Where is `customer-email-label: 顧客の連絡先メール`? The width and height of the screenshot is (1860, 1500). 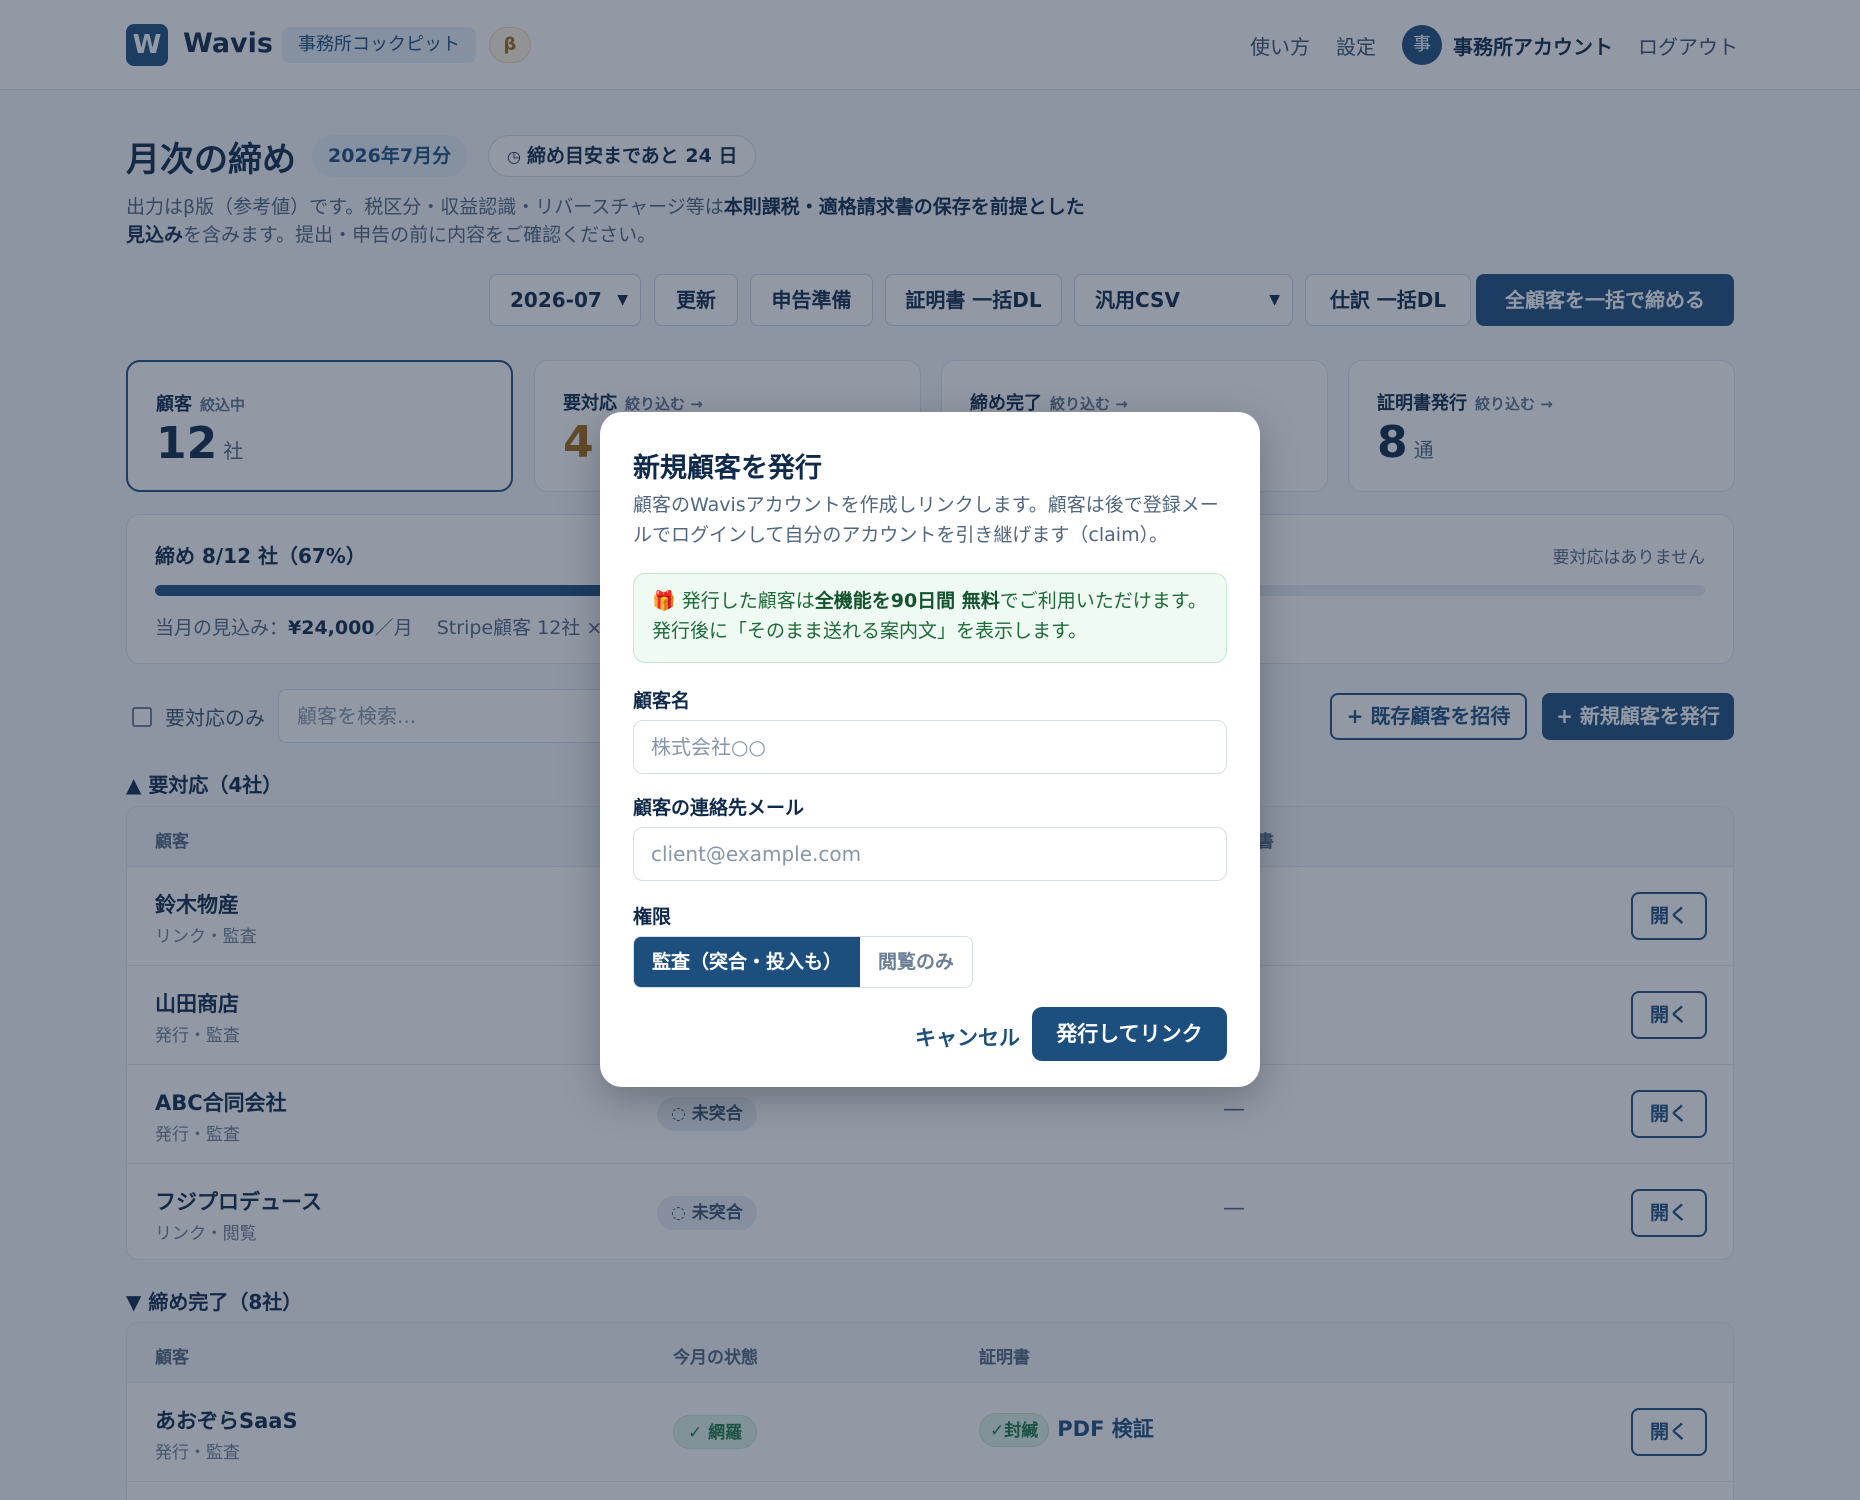
customer-email-label: 顧客の連絡先メール is located at coordinates (719, 808).